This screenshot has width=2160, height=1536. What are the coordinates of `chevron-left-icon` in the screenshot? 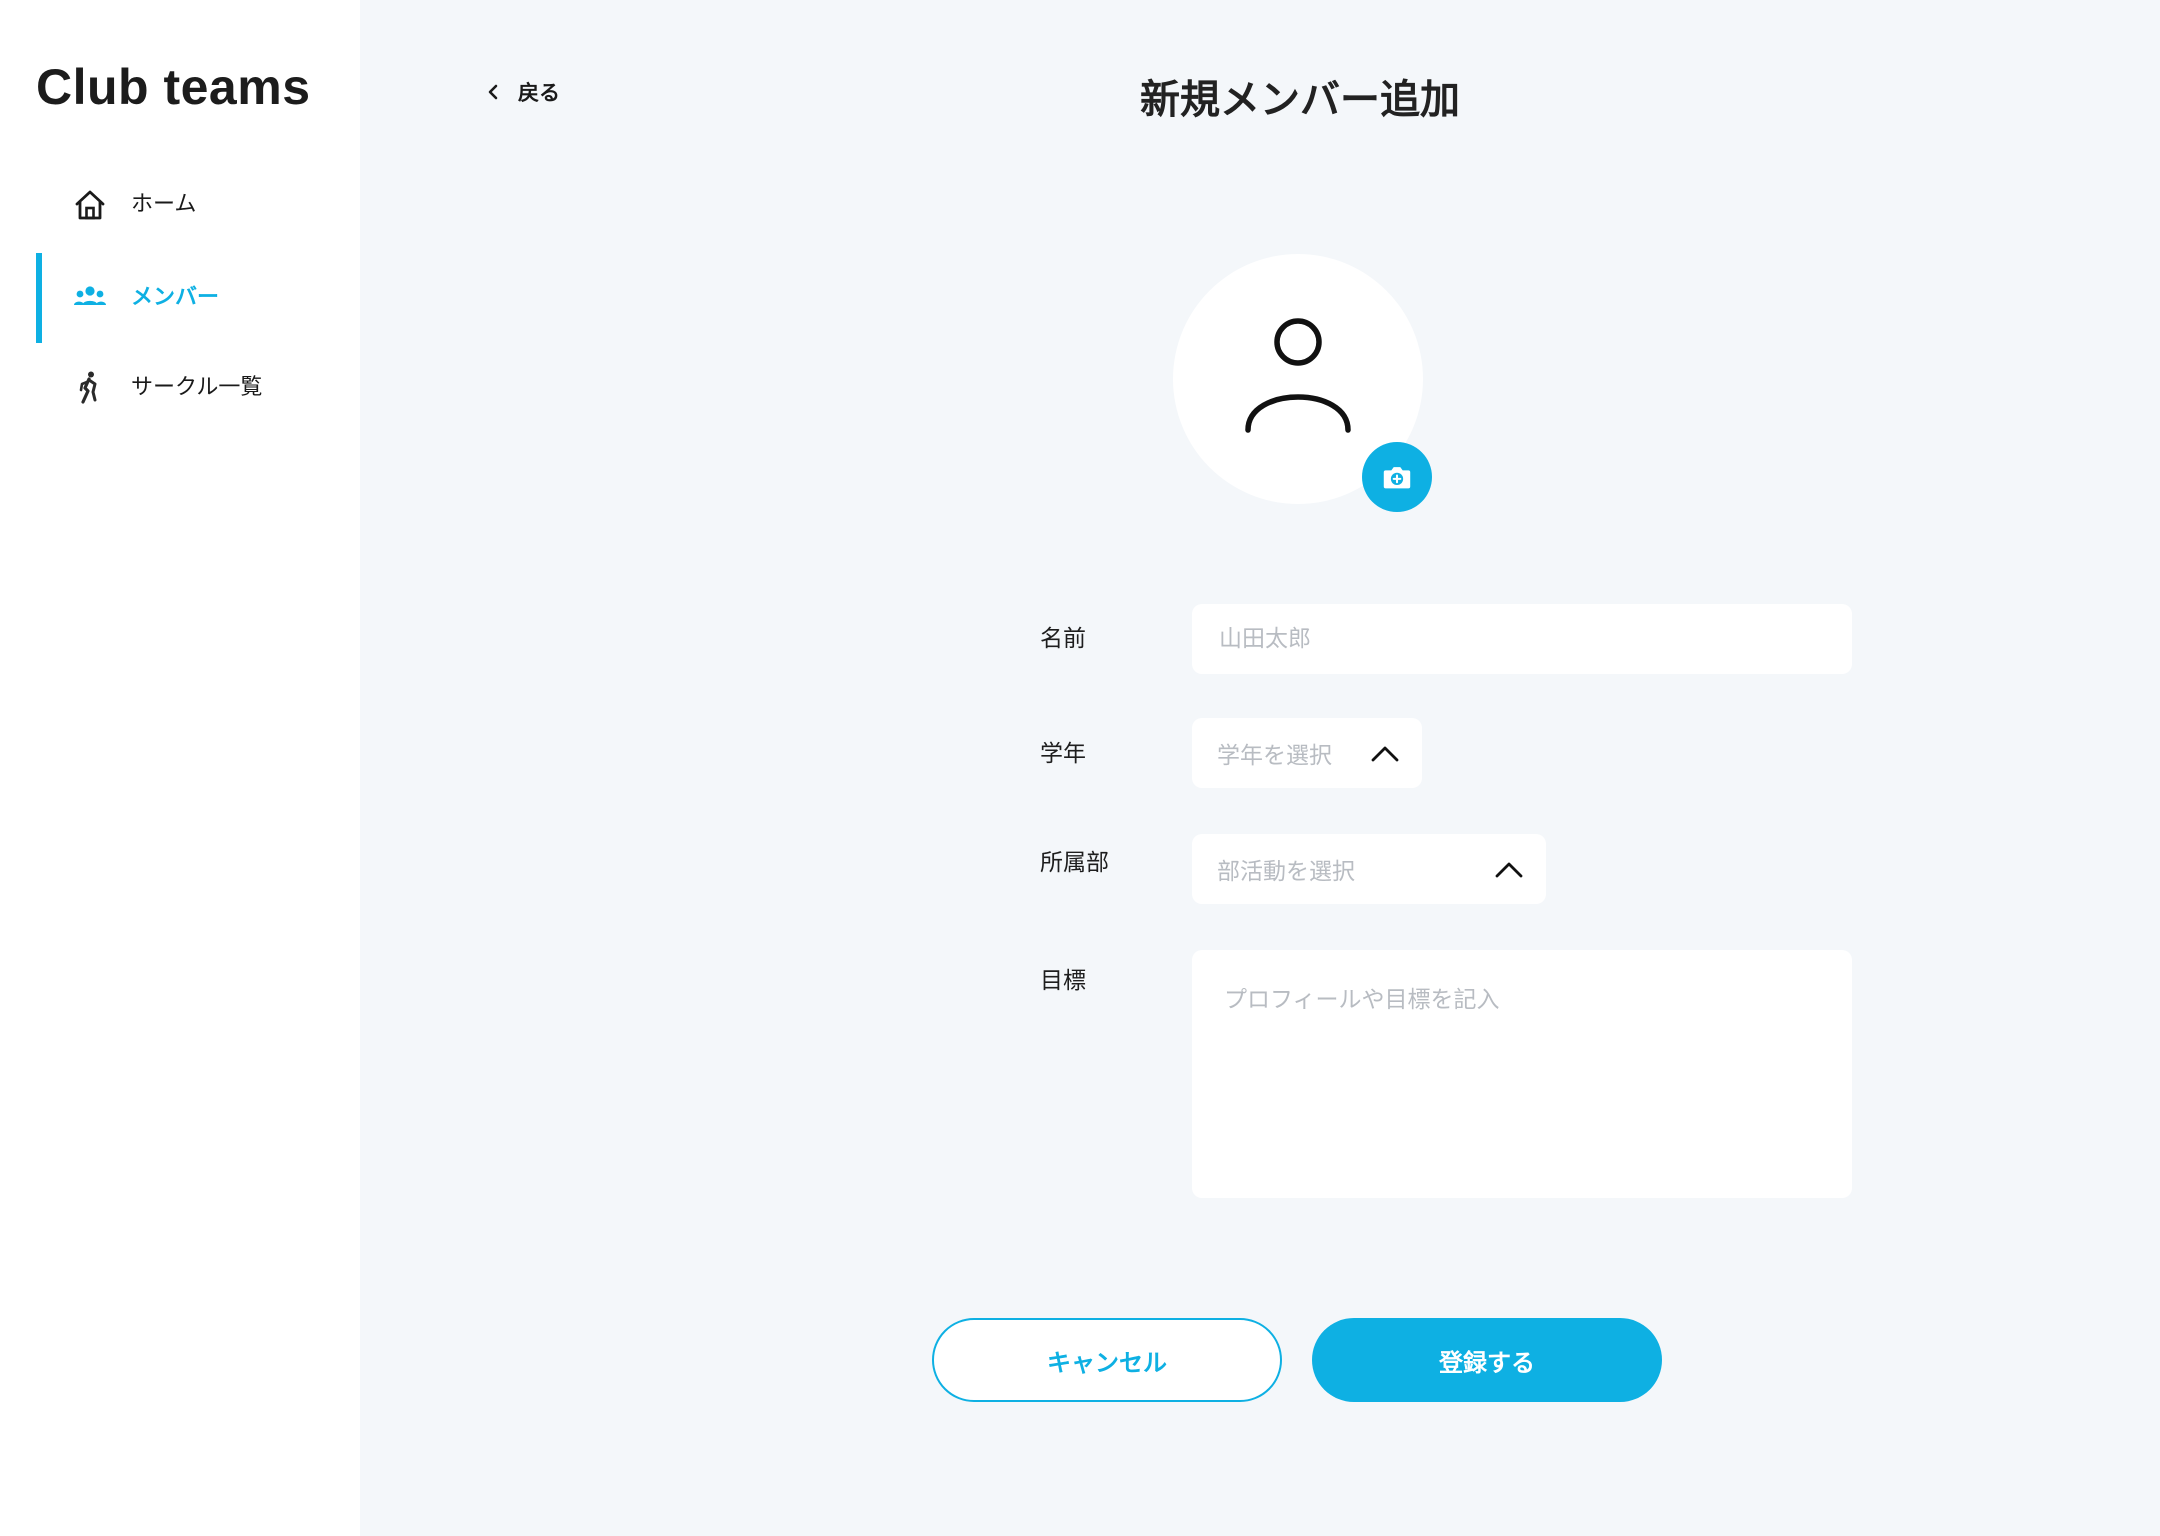 It's located at (494, 92).